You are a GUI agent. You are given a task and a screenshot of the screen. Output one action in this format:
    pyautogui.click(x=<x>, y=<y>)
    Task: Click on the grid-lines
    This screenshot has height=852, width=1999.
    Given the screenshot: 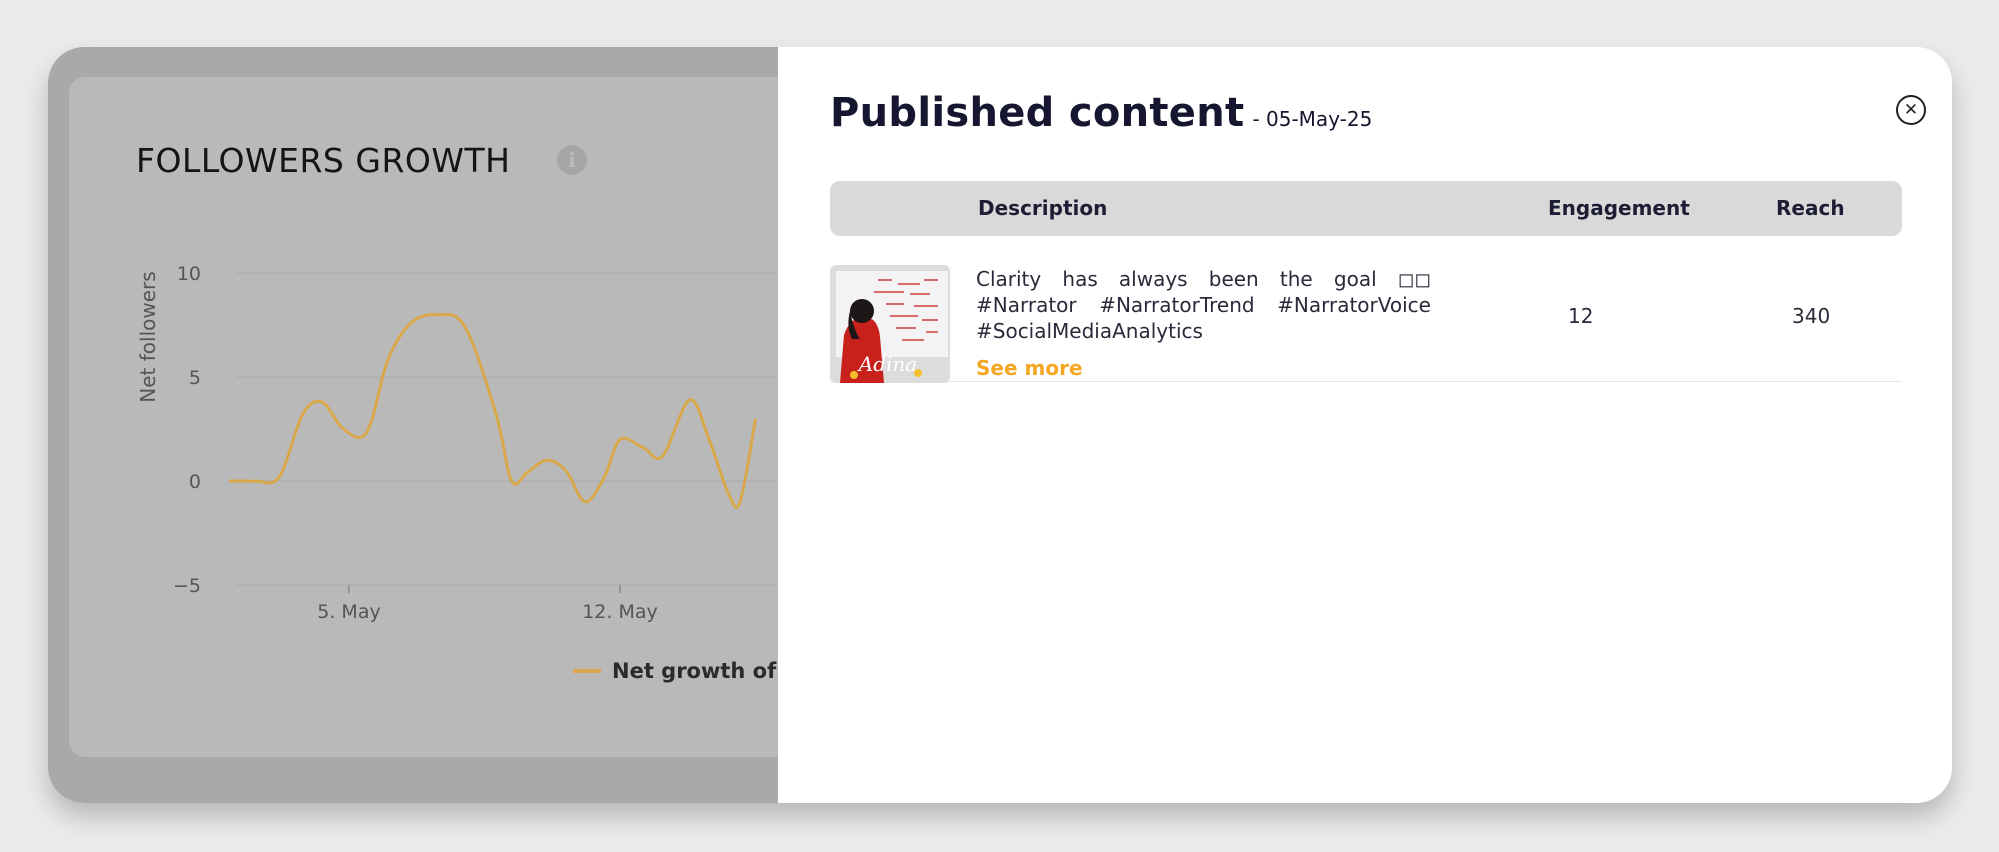 What is the action you would take?
    pyautogui.click(x=507, y=429)
    